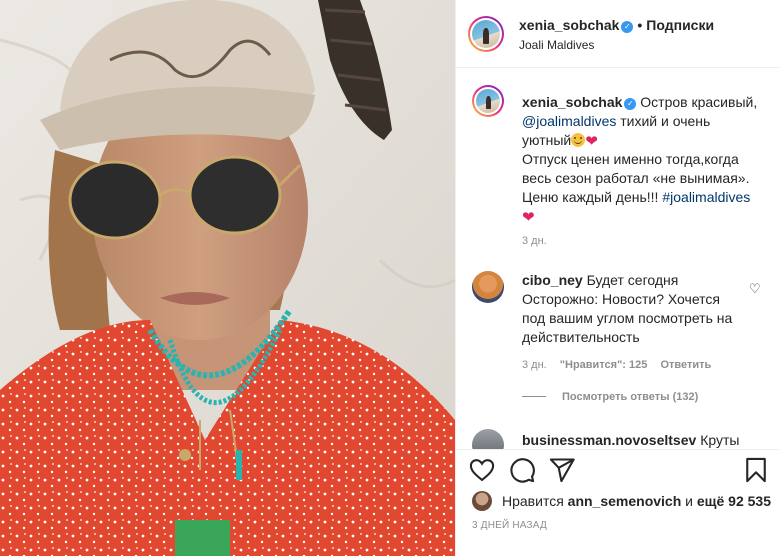 The image size is (779, 556). Describe the element at coordinates (534, 241) in the screenshot. I see `caption-time: 3 дн.` at that location.